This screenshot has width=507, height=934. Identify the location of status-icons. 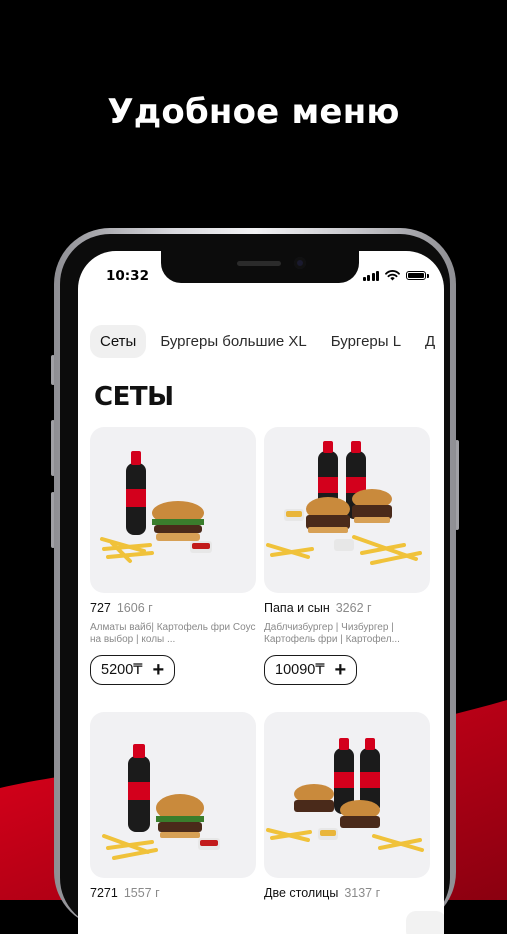
(395, 275).